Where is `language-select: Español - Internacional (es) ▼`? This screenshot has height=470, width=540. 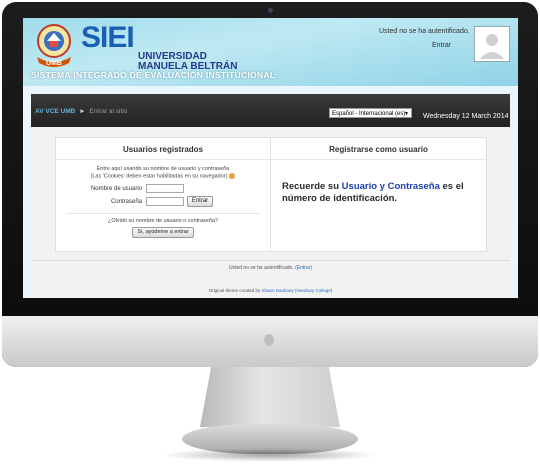
language-select: Español - Internacional (es) ▼ is located at coordinates (370, 113).